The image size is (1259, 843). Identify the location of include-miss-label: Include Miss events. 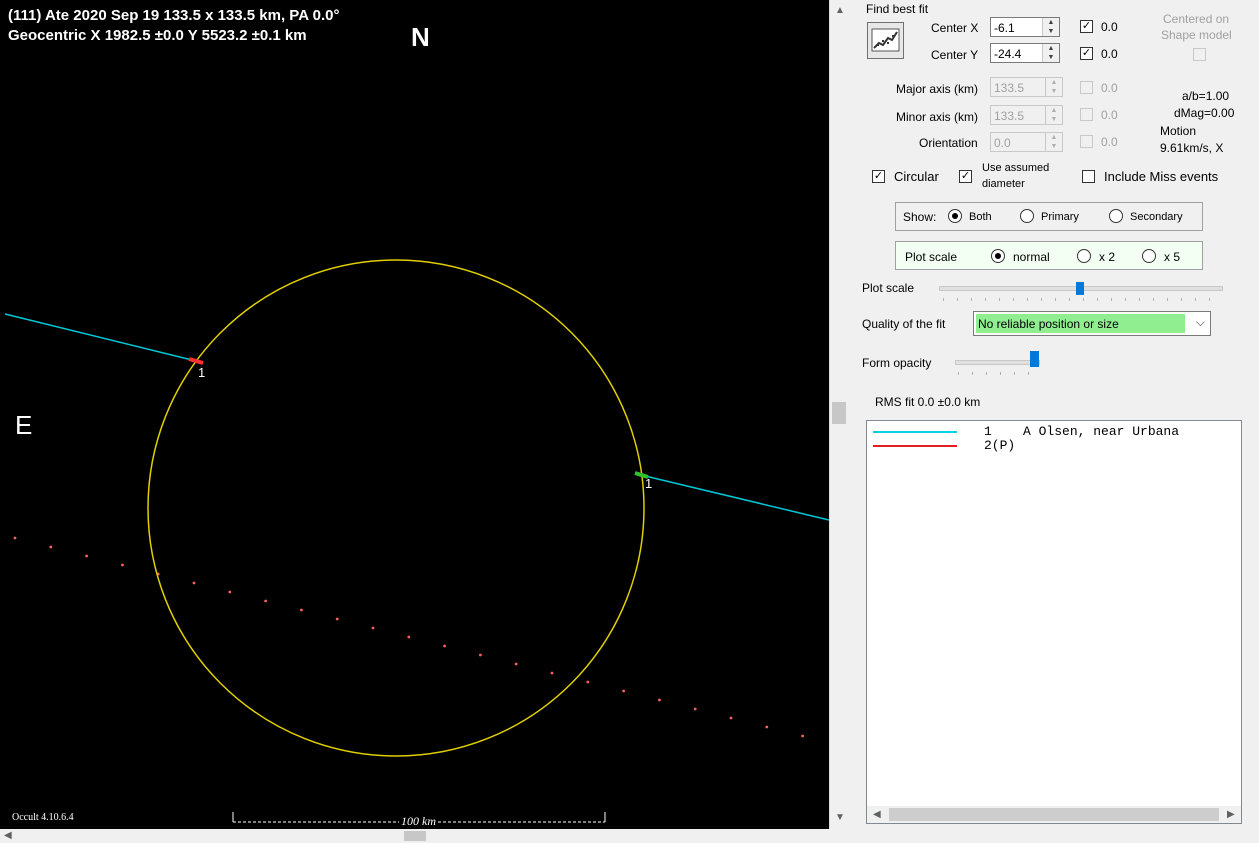
(1161, 176).